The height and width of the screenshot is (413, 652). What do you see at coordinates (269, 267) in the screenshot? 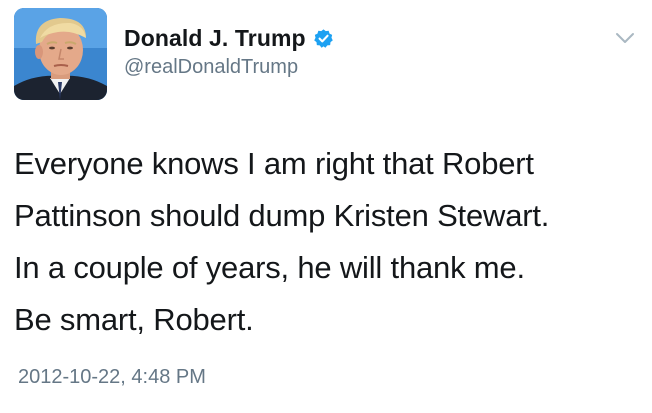
I see `tweet-text-line: In a couple of years, he will thank me.` at bounding box center [269, 267].